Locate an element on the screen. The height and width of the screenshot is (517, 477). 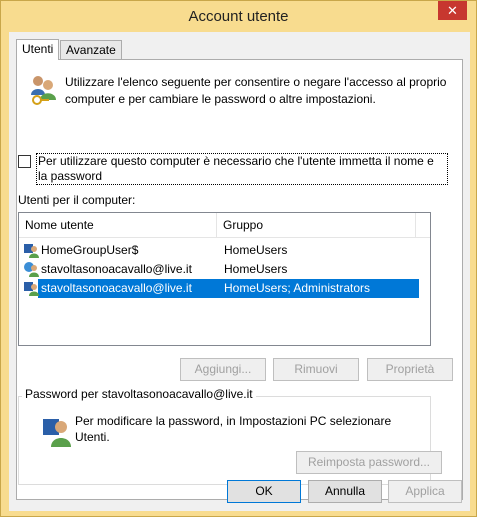
apply-button: Applica is located at coordinates (425, 491).